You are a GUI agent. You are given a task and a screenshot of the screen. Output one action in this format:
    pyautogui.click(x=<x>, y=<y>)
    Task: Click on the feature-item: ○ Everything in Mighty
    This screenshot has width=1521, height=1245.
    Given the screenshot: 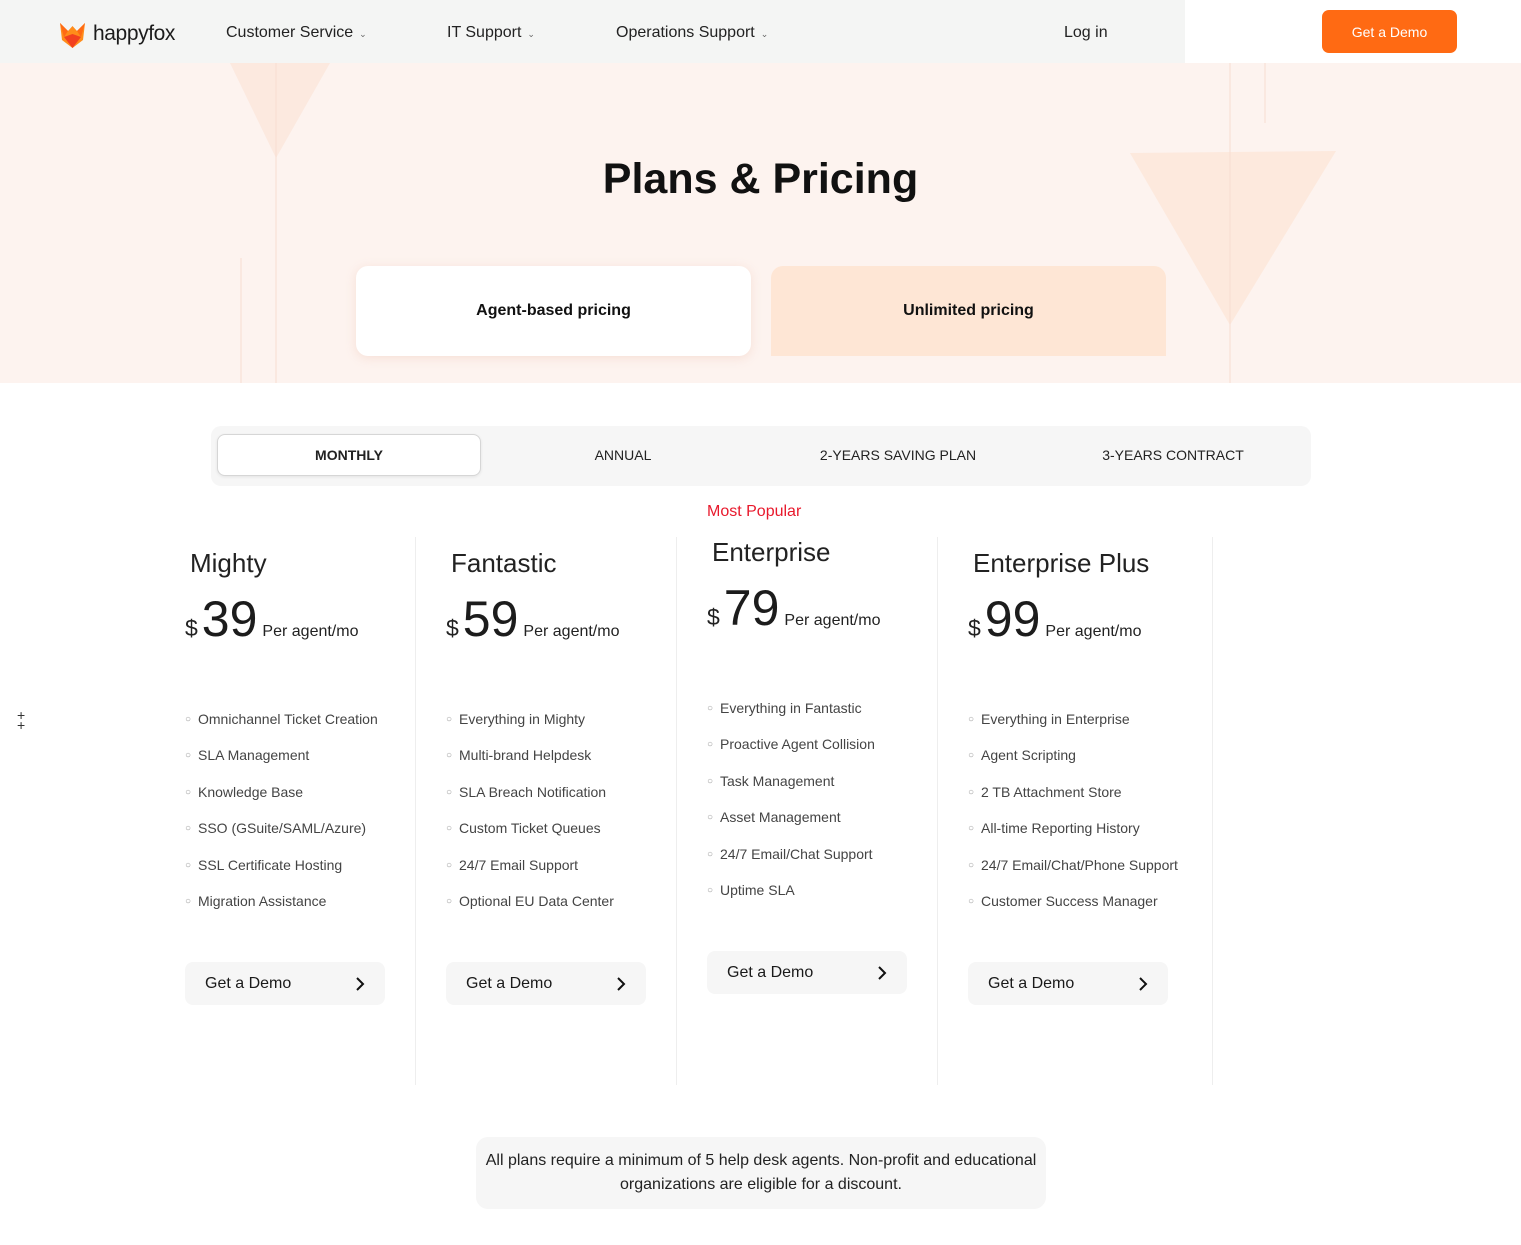 What is the action you would take?
    pyautogui.click(x=530, y=729)
    